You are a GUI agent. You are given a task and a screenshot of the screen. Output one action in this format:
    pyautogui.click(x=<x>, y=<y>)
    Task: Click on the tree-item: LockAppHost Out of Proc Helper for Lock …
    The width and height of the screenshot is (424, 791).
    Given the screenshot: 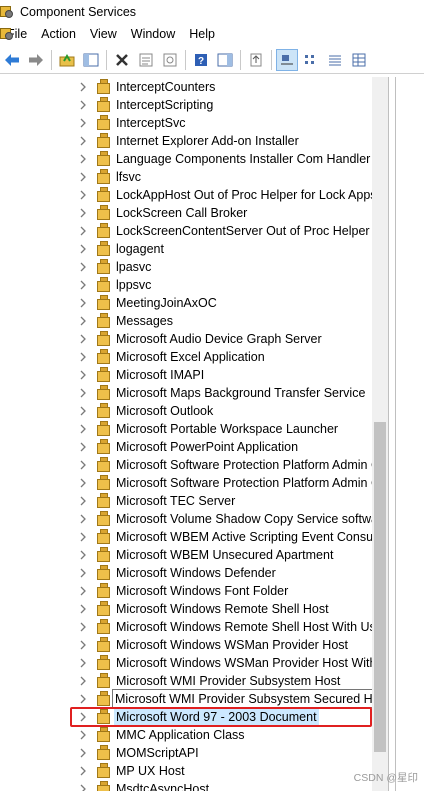 What is the action you would take?
    pyautogui.click(x=186, y=195)
    